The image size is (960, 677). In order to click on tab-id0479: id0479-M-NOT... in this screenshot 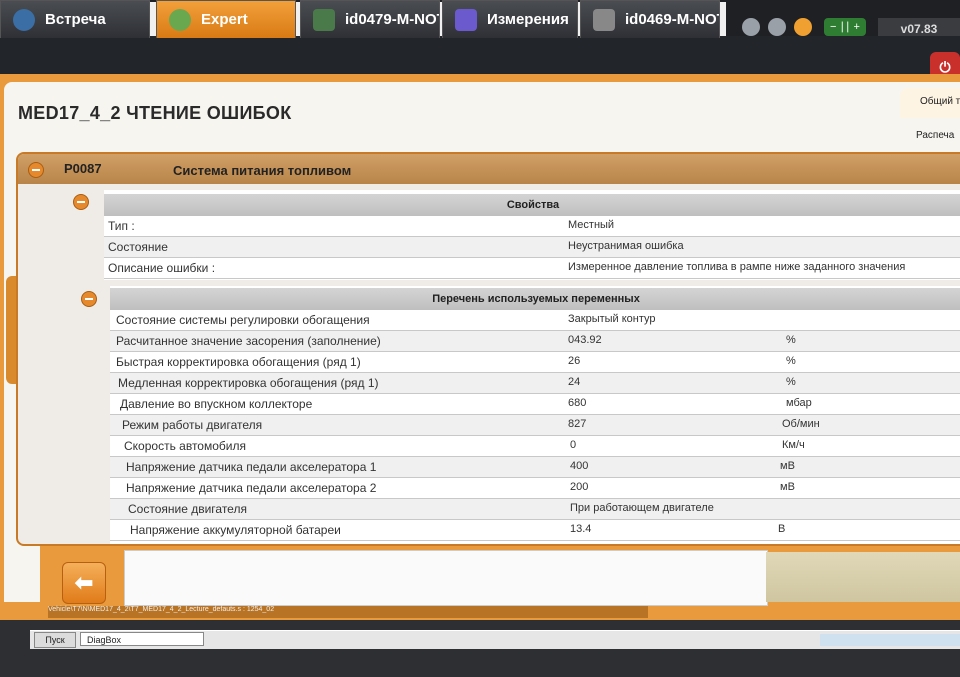, I will do `click(370, 19)`.